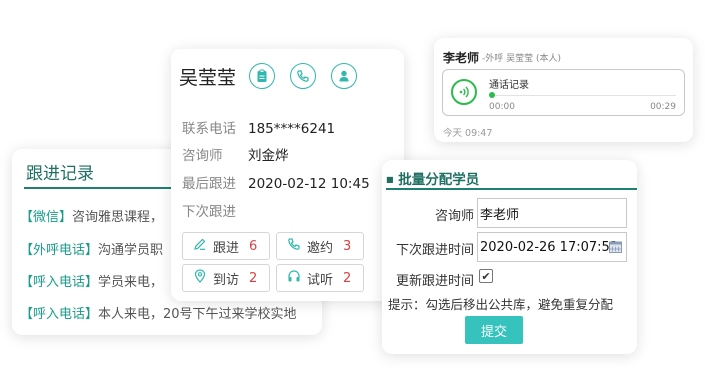  What do you see at coordinates (509, 85) in the screenshot?
I see `player-title: 通话记录` at bounding box center [509, 85].